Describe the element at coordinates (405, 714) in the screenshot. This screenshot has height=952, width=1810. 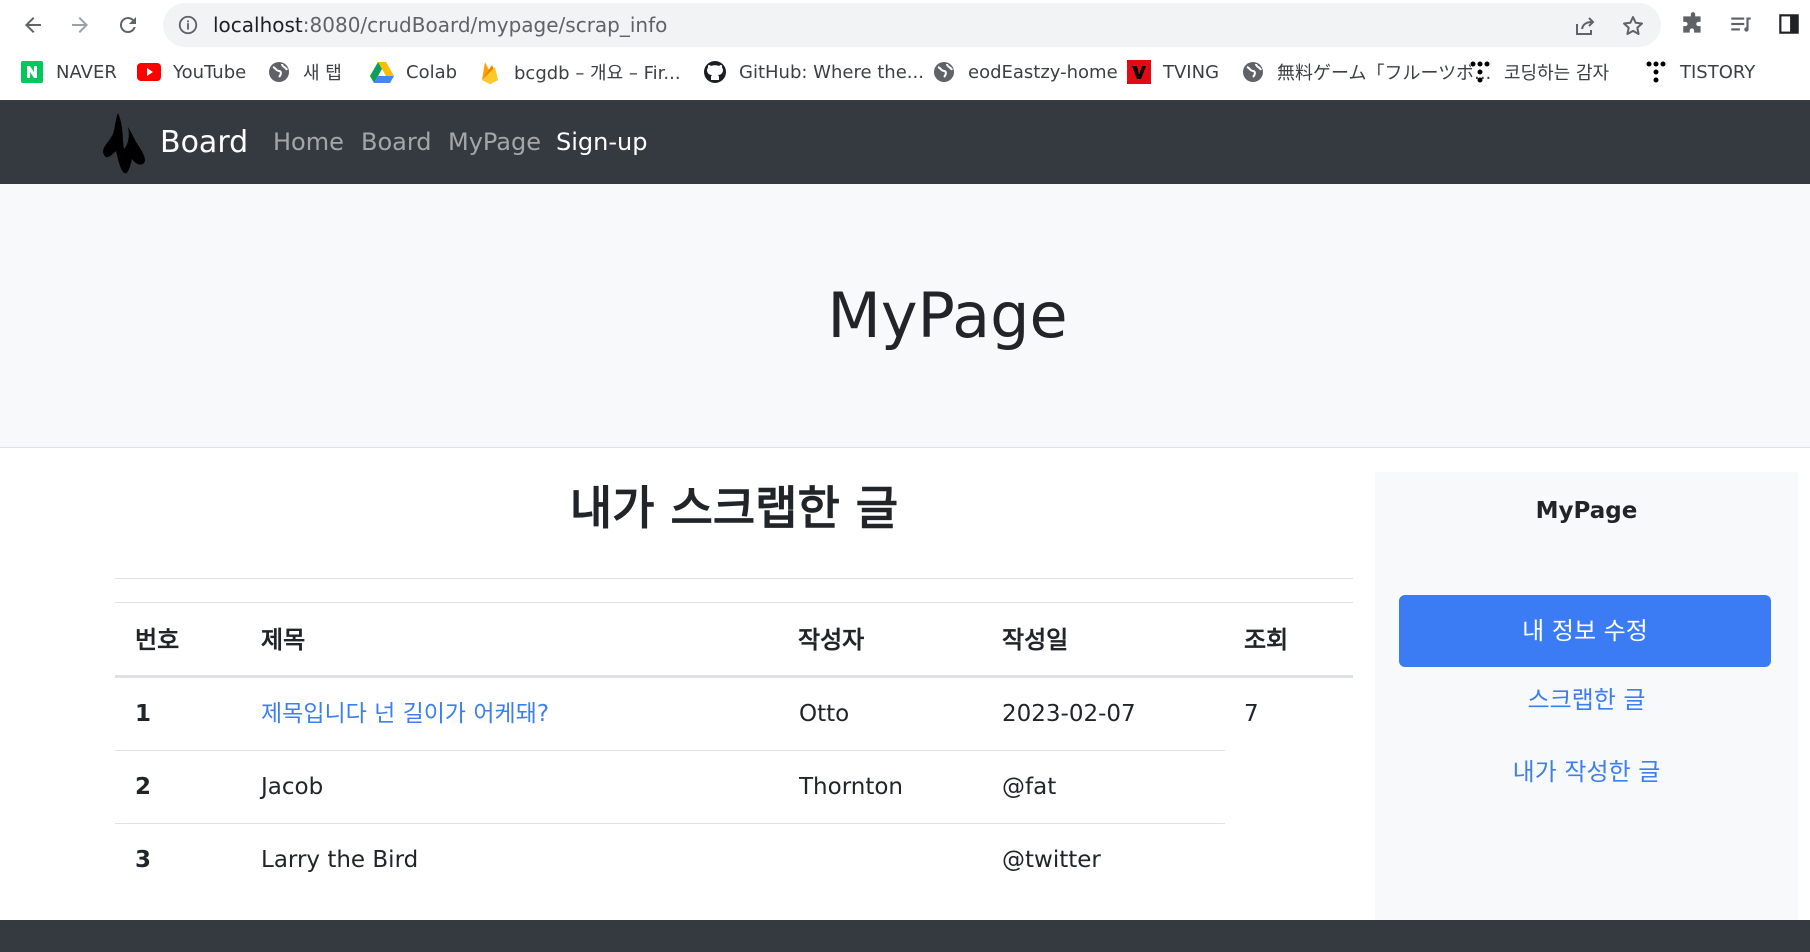
I see `post-title-link: 제목입니다 넌 길이가 어케돼?` at that location.